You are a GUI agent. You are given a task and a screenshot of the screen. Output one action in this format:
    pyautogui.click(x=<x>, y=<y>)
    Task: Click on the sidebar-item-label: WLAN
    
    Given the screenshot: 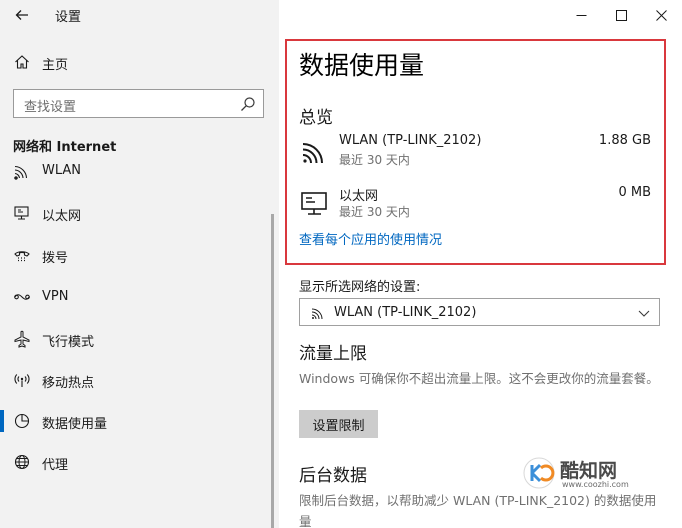 What is the action you would take?
    pyautogui.click(x=62, y=170)
    